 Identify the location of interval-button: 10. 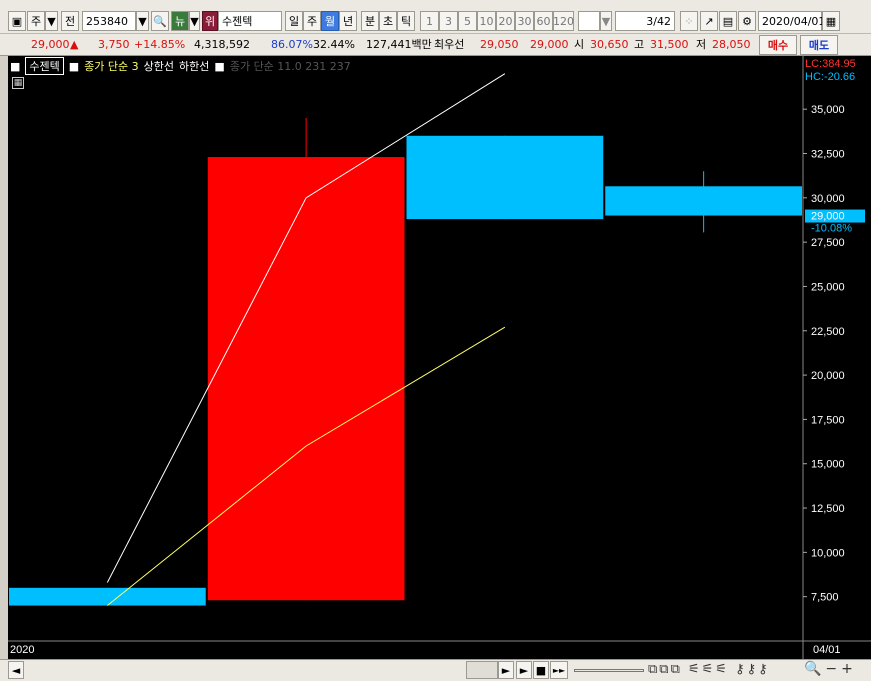
(486, 21).